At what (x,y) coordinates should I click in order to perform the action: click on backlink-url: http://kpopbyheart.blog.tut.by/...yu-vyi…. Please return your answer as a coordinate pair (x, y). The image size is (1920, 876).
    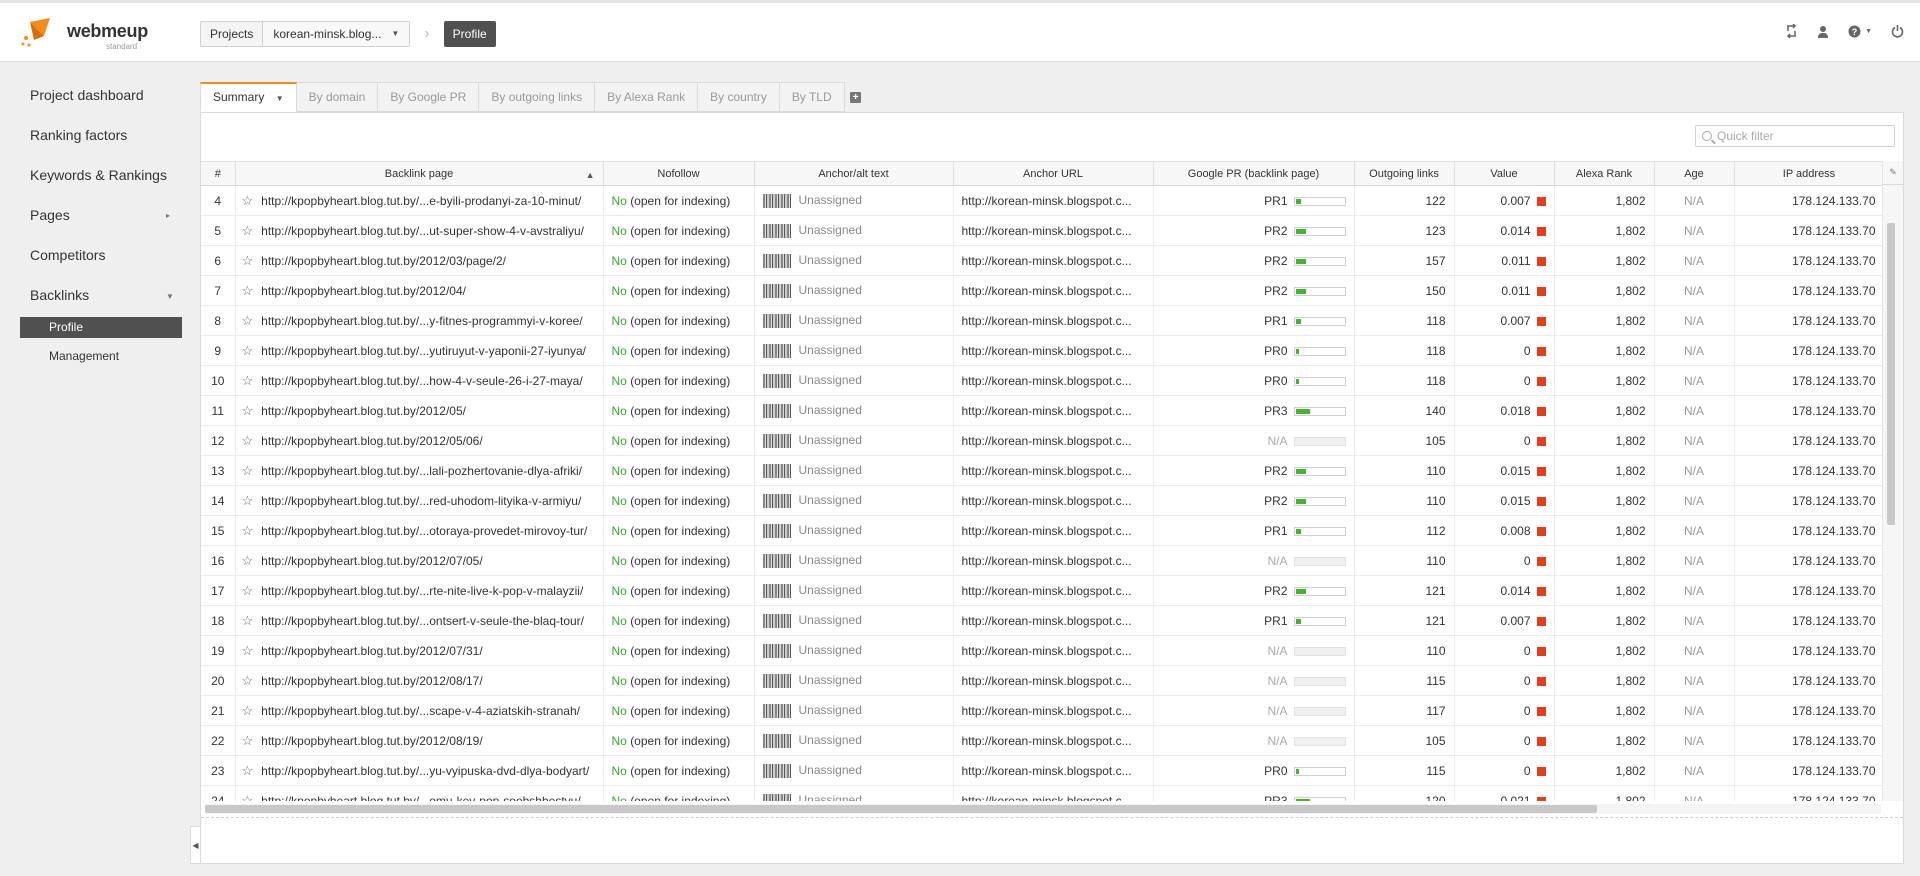
    Looking at the image, I should click on (425, 771).